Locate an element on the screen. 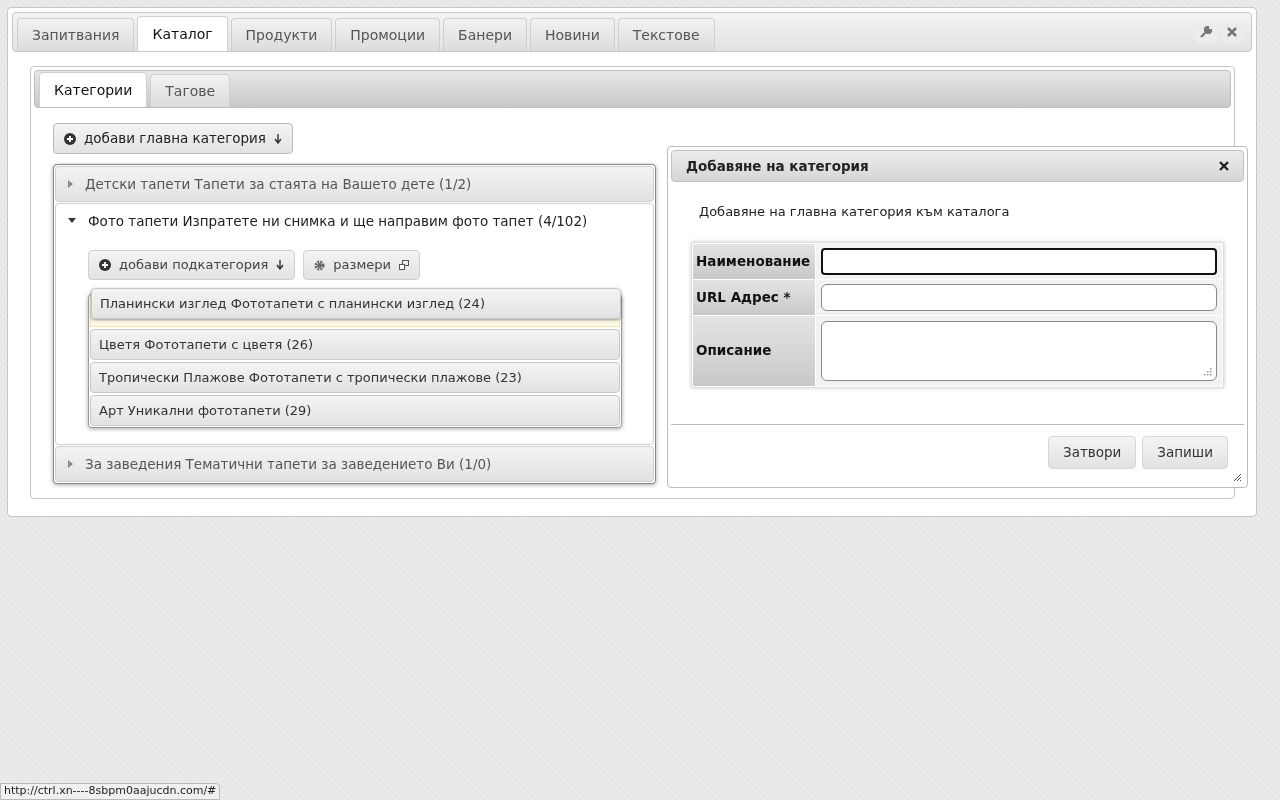  subcategory-item: Планински изглед Фототапети с планински изглед (24) is located at coordinates (356, 303).